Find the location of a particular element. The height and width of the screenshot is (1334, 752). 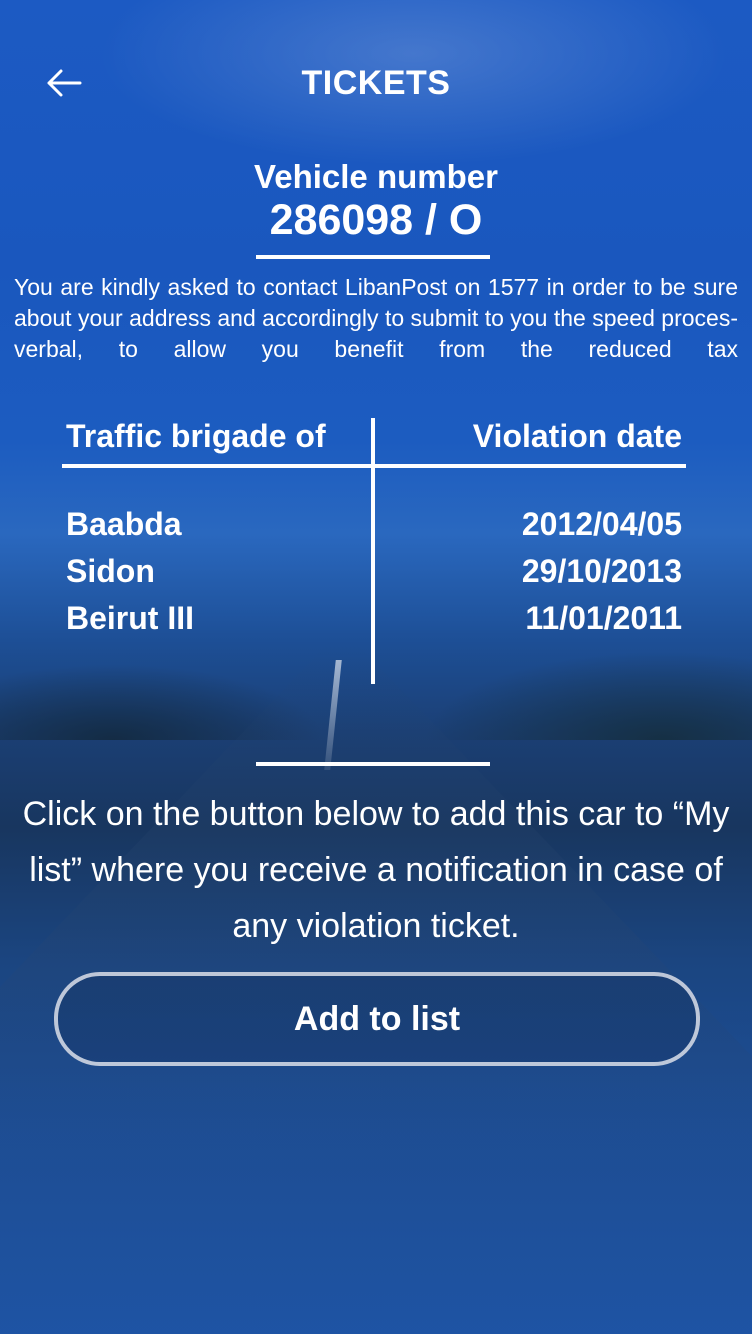

table-row: Sidon 29/10/2013 is located at coordinates (374, 576).